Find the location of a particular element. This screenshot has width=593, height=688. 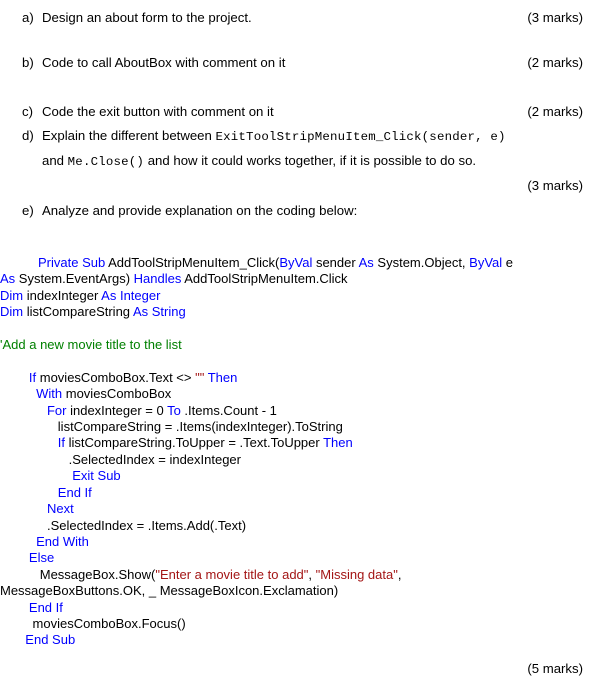

code-token-kw: Dim is located at coordinates (13, 312).